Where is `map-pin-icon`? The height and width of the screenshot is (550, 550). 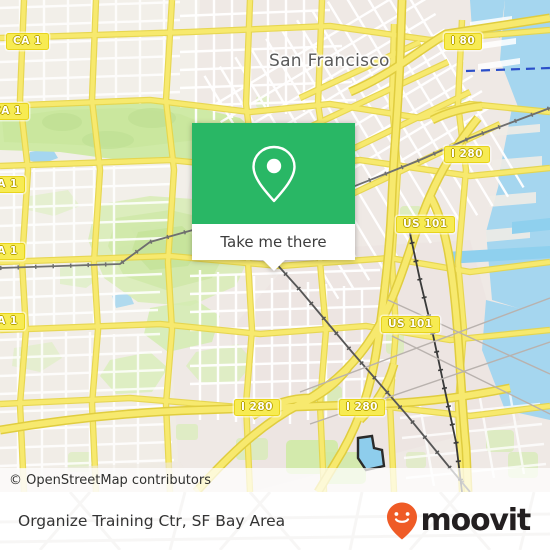 map-pin-icon is located at coordinates (273, 173).